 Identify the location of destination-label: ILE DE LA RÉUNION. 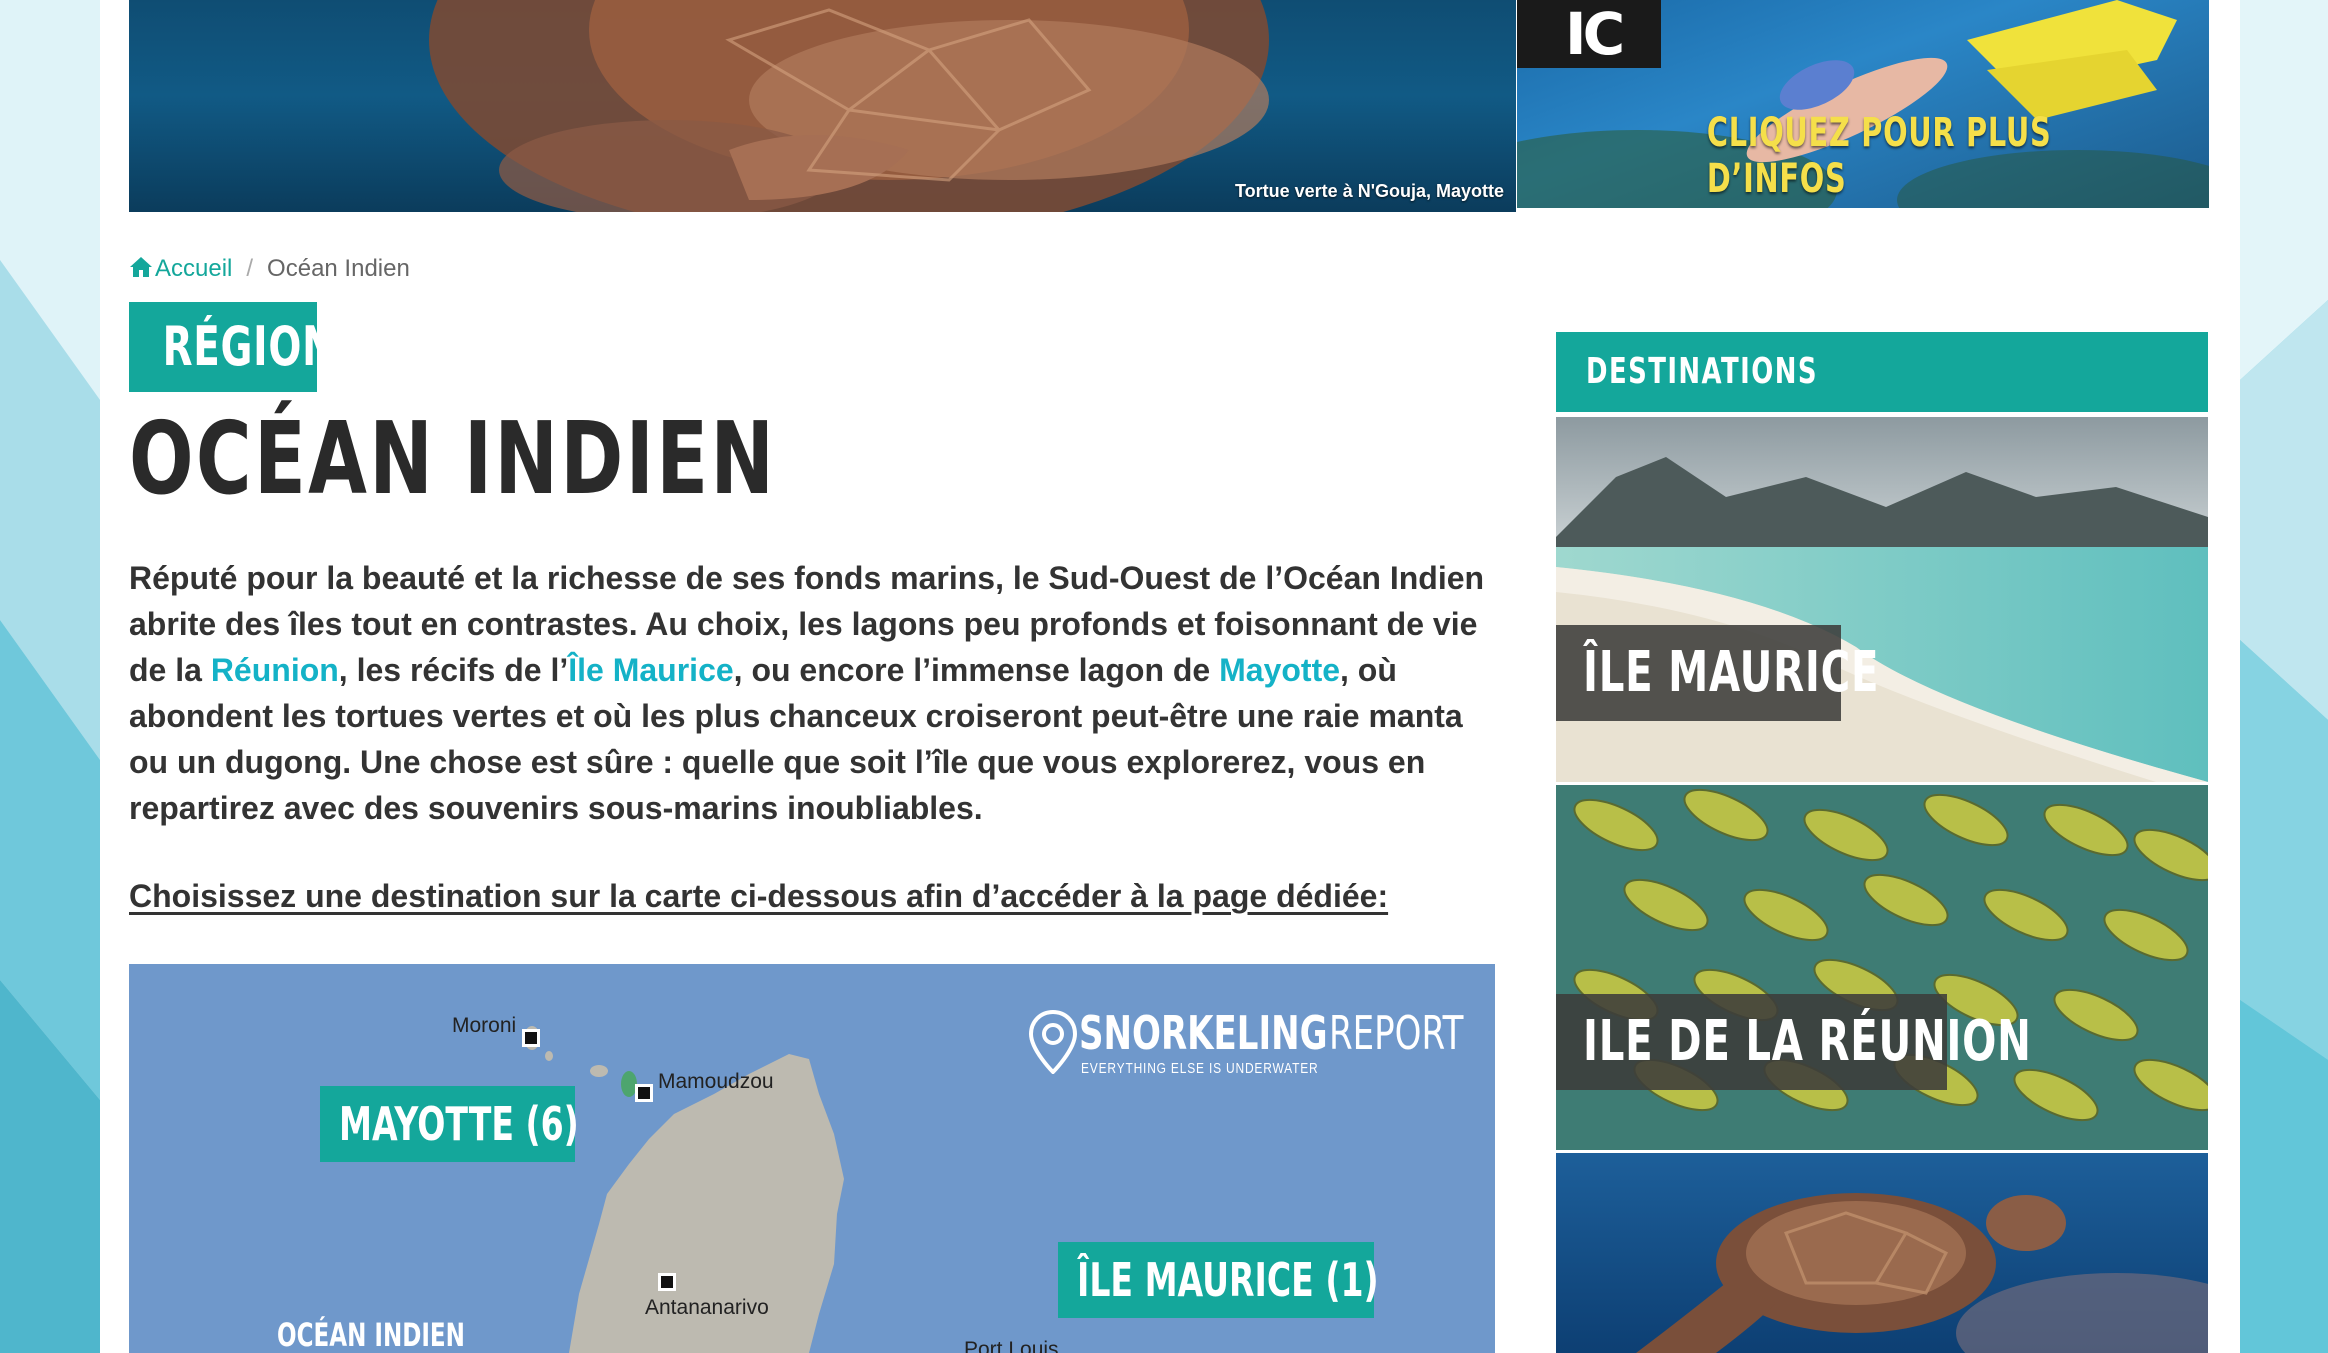
(1793, 1042).